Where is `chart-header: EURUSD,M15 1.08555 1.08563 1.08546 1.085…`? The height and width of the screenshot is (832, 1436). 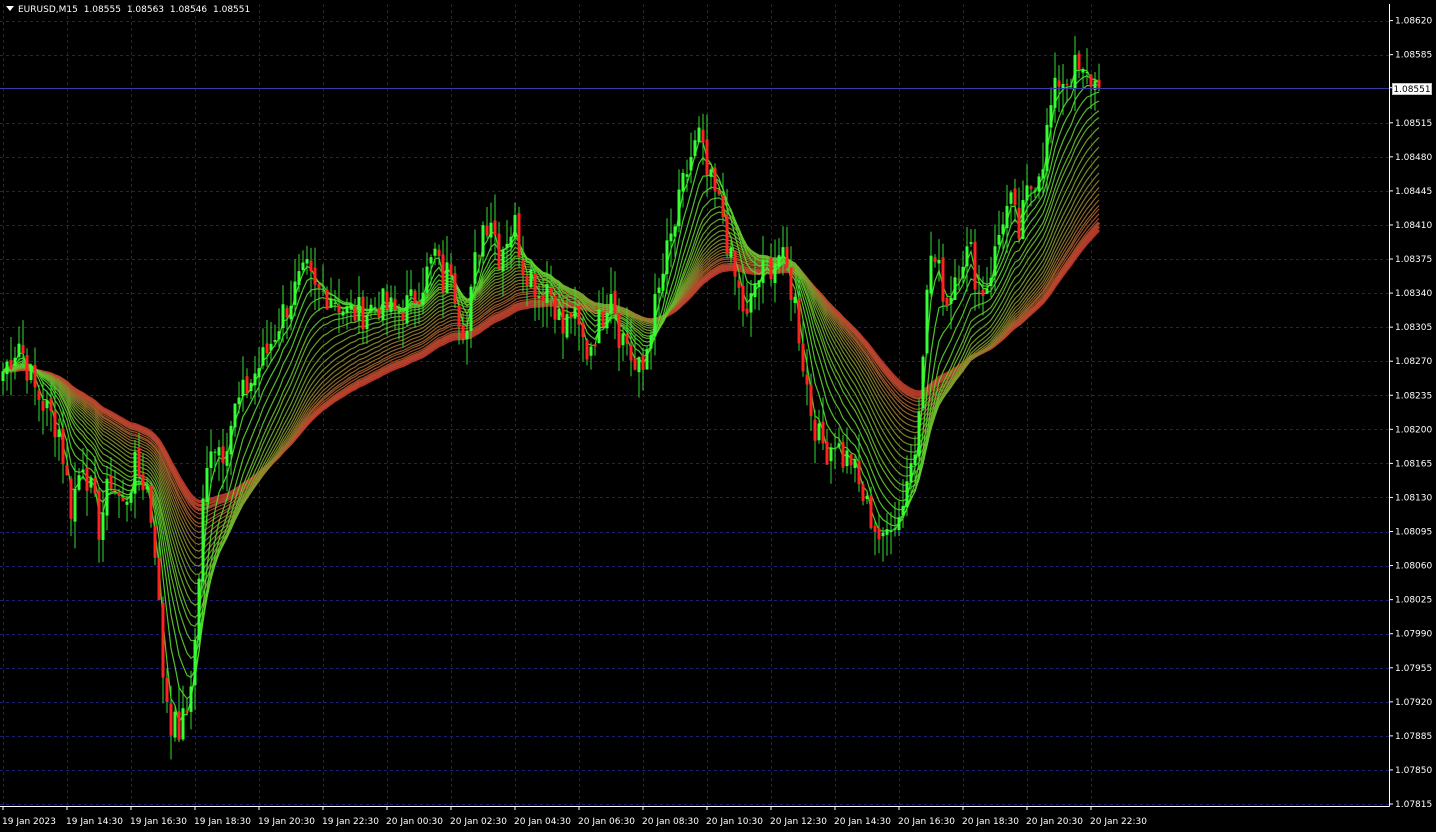
chart-header: EURUSD,M15 1.08555 1.08563 1.08546 1.085… is located at coordinates (129, 10).